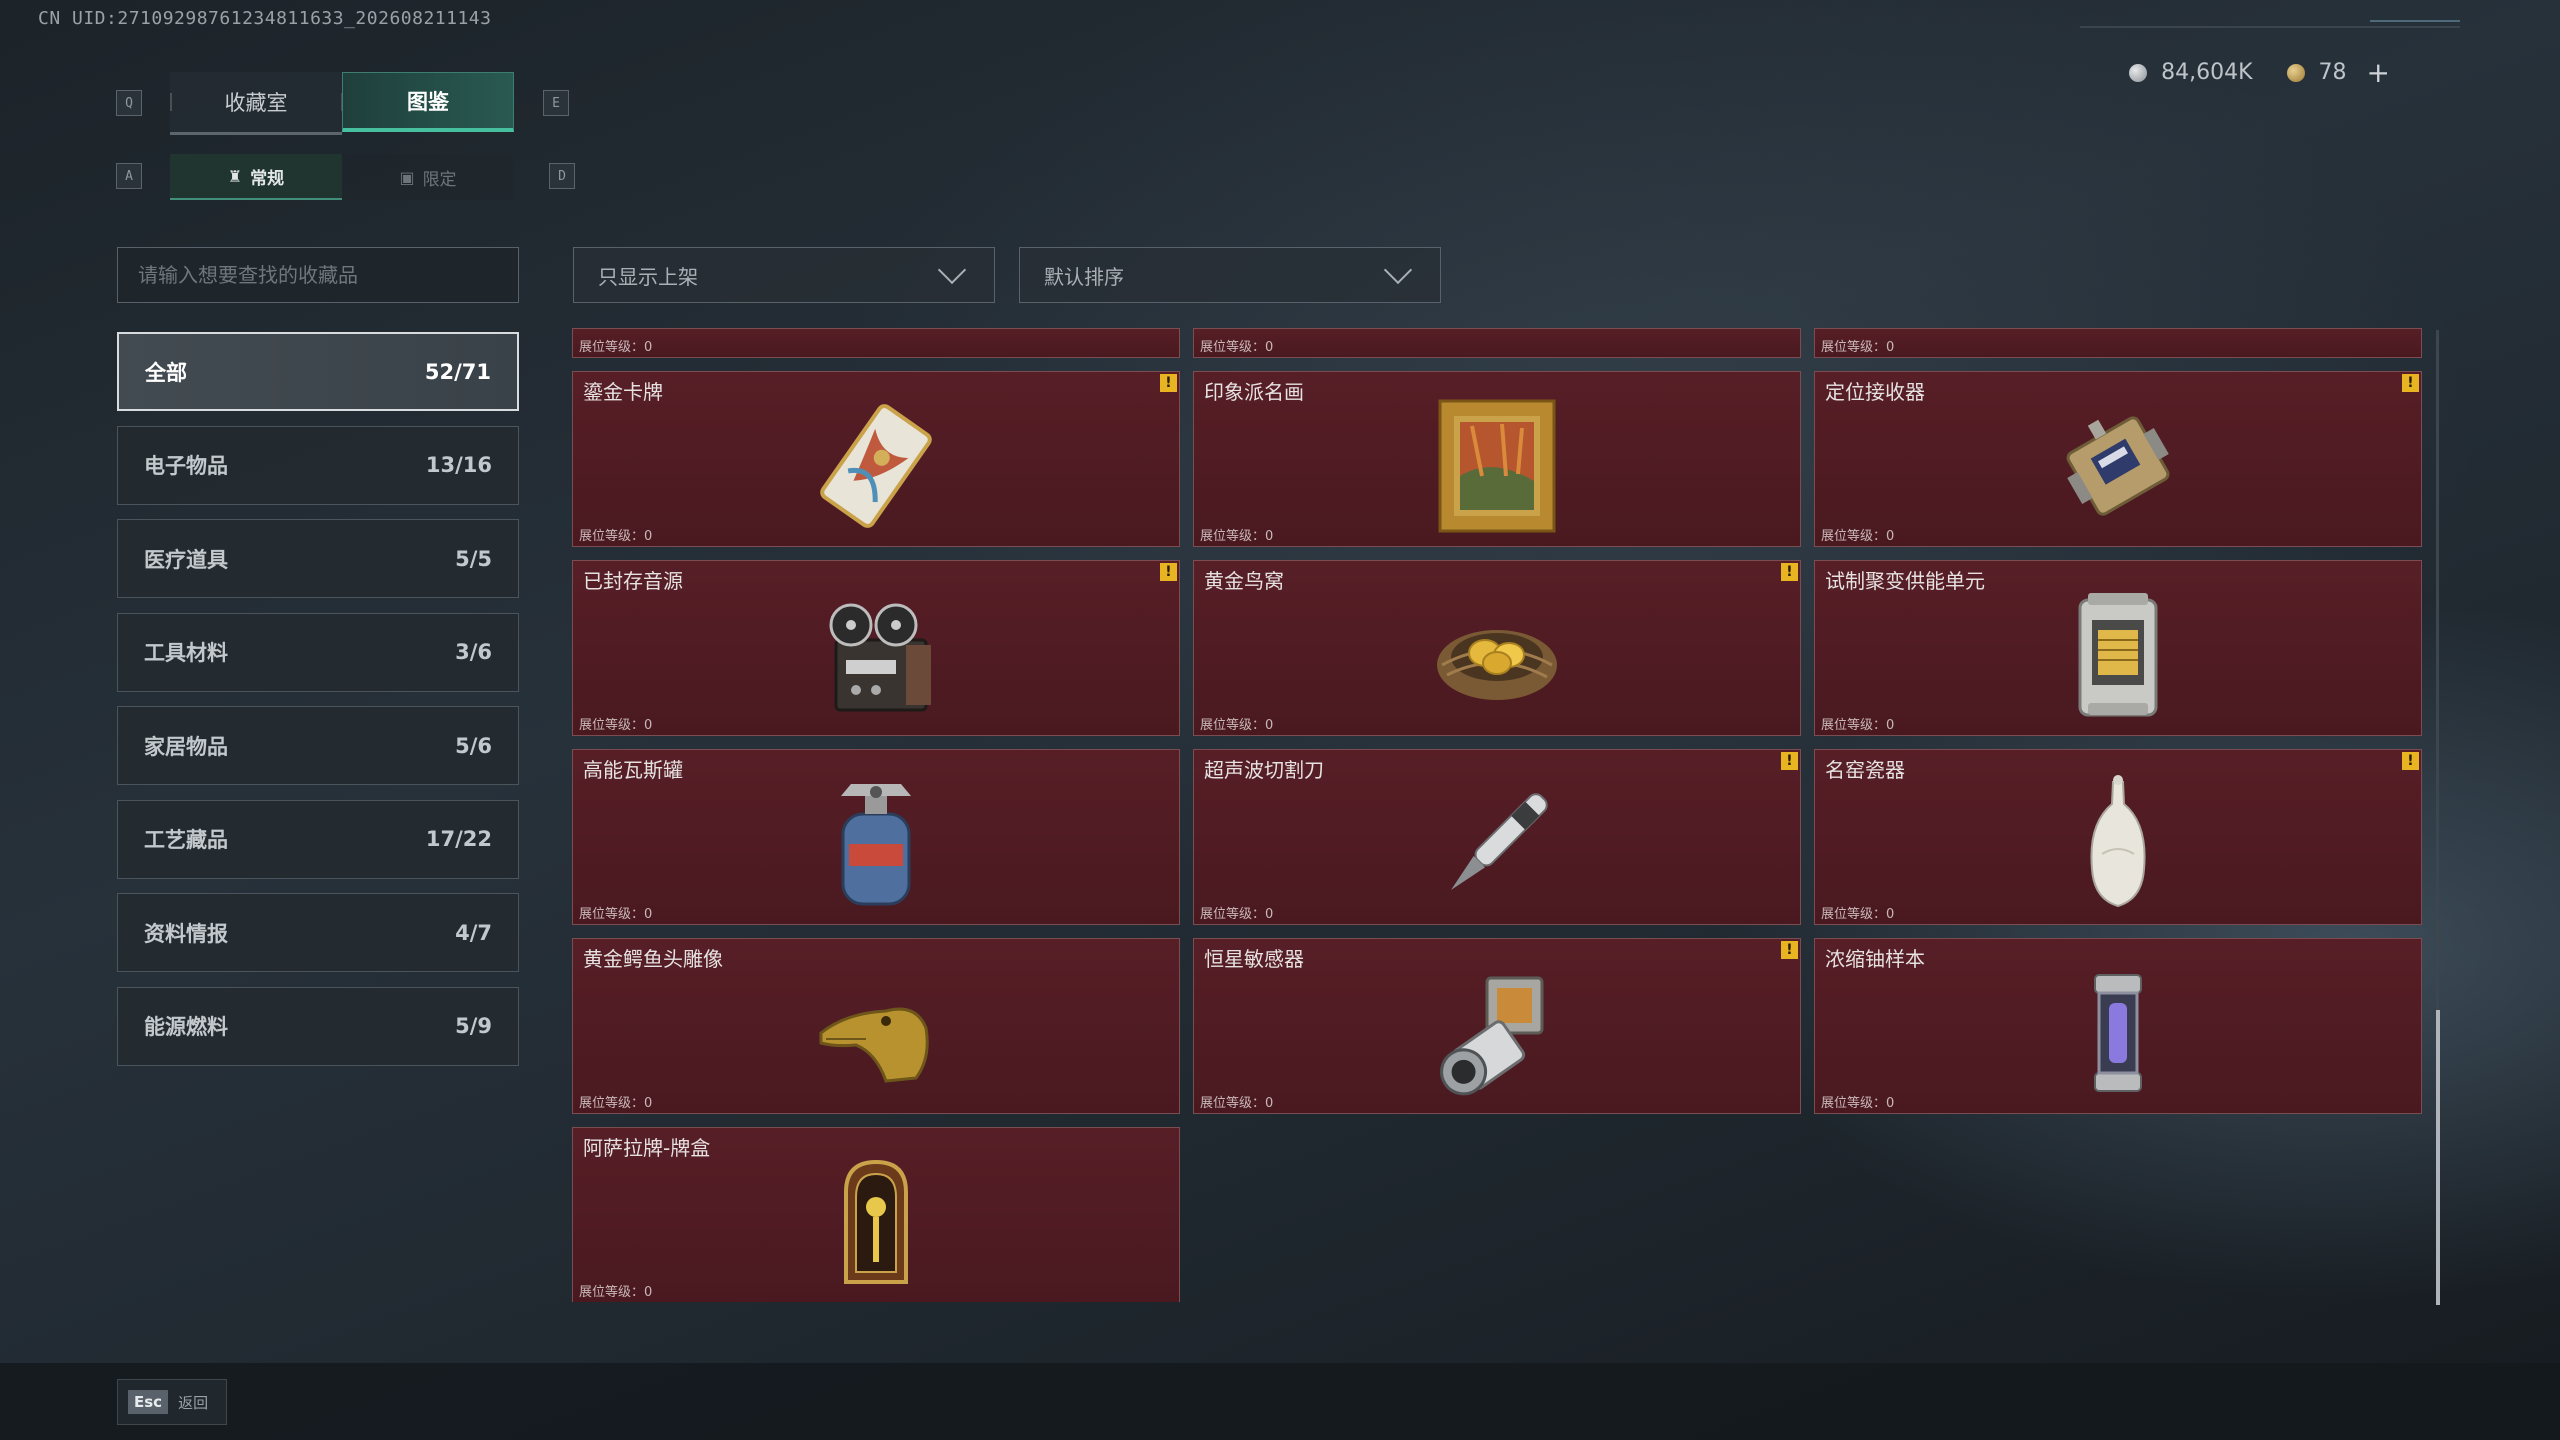 This screenshot has width=2560, height=1440. I want to click on bottom-bar, so click(1280, 1401).